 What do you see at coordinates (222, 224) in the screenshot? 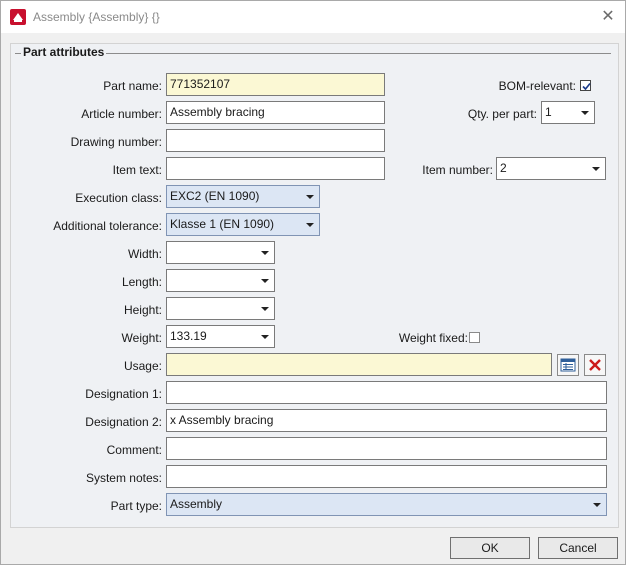
I see `additional-tolerance-value: Klasse 1 (EN 1090)` at bounding box center [222, 224].